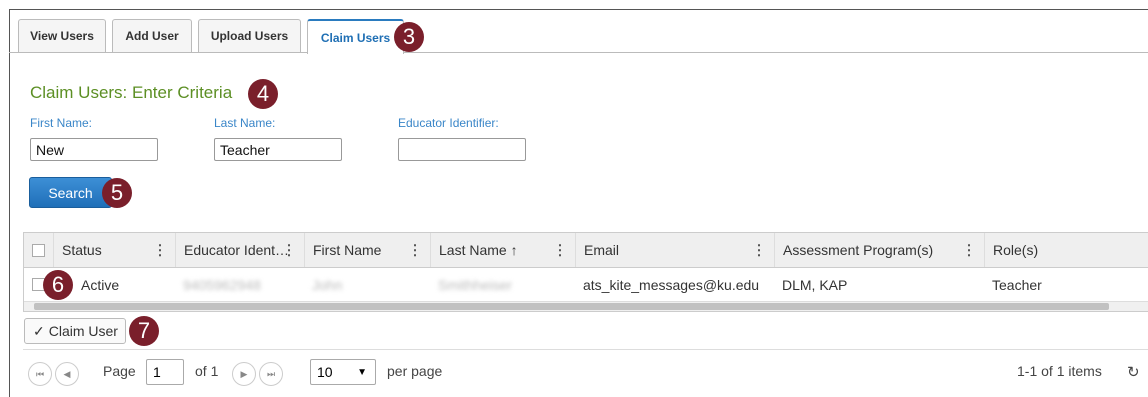 This screenshot has width=1148, height=397. Describe the element at coordinates (62, 35) in the screenshot. I see `tab-view-users: View Users` at that location.